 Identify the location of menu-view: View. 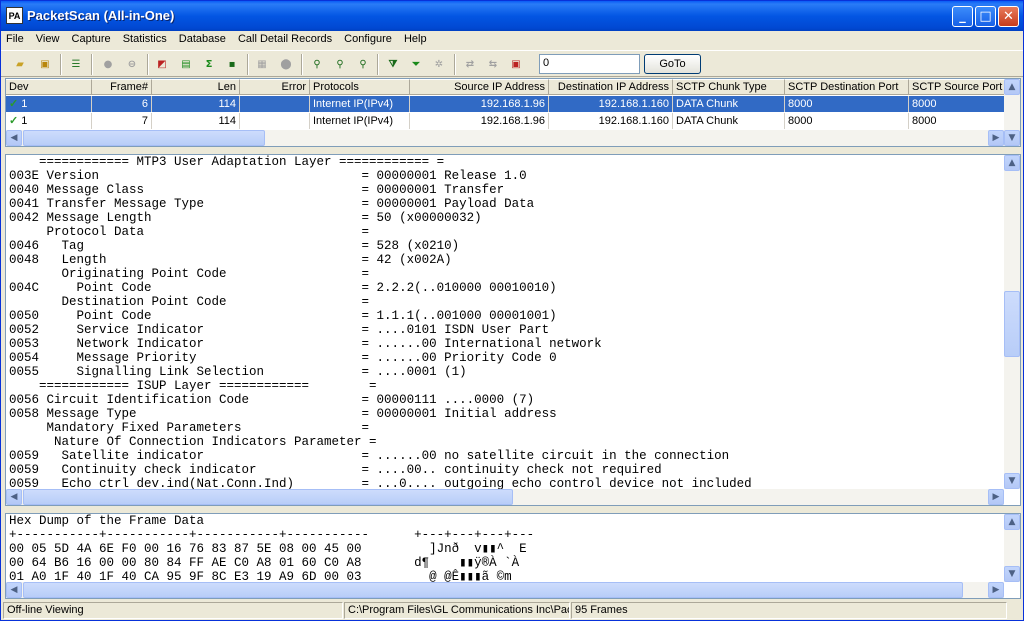
(47, 38).